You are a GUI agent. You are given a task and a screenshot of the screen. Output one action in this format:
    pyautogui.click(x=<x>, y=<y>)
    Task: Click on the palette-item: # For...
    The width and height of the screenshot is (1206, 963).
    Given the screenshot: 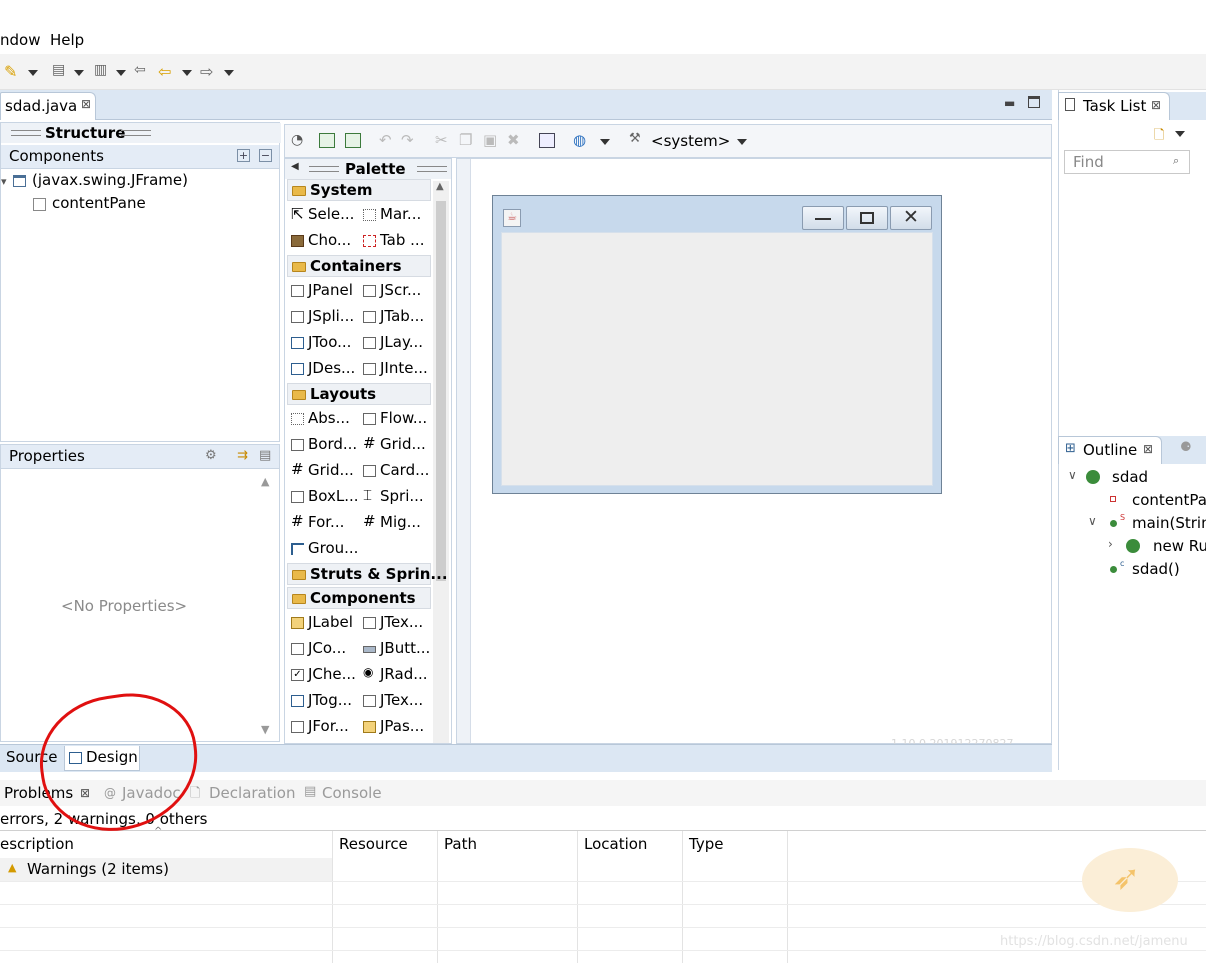 What is the action you would take?
    pyautogui.click(x=323, y=523)
    